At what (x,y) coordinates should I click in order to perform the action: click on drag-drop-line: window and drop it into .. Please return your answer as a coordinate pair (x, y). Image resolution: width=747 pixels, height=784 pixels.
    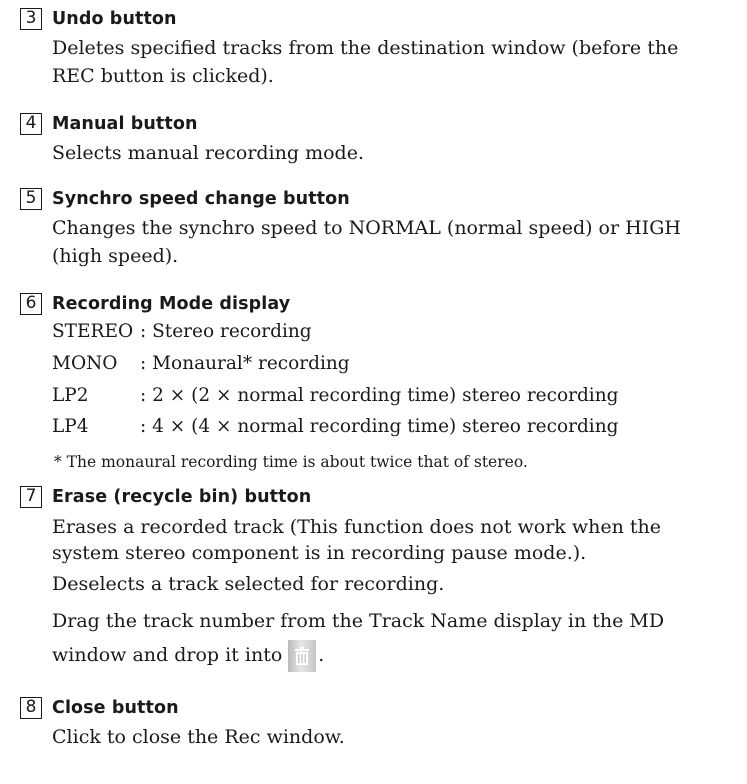
    Looking at the image, I should click on (188, 656).